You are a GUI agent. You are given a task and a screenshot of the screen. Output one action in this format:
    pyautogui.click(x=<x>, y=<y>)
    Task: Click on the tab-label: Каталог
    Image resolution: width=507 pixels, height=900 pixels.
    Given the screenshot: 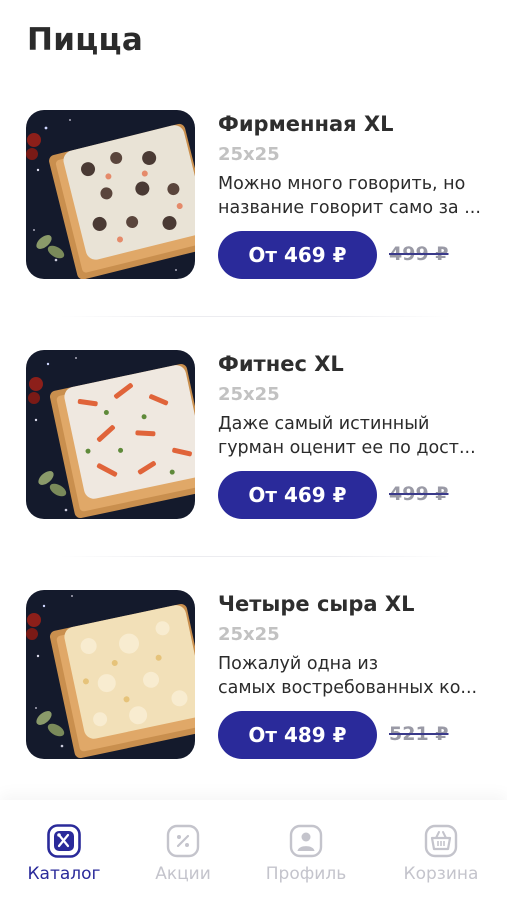 What is the action you would take?
    pyautogui.click(x=64, y=874)
    